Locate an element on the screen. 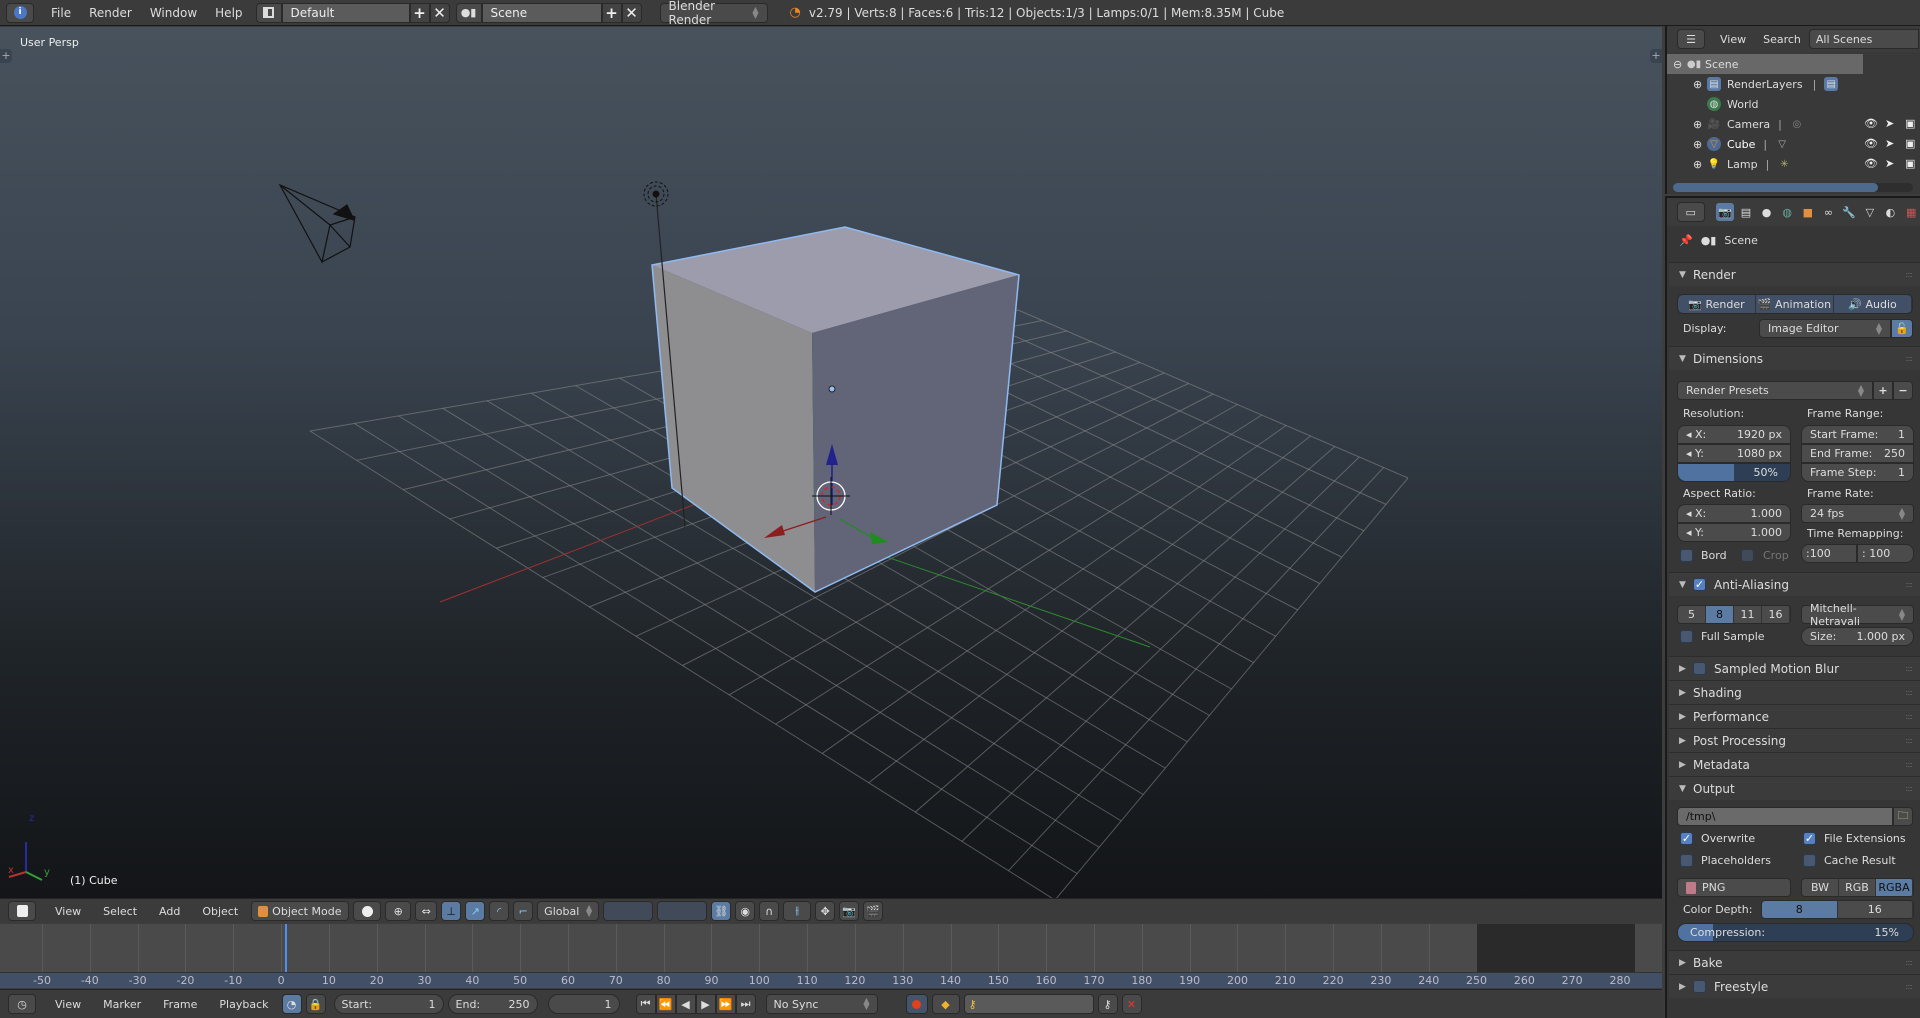 This screenshot has width=1920, height=1018. outliner-item-cube: ⊕ ▽ Cube | ▽ is located at coordinates (1793, 144).